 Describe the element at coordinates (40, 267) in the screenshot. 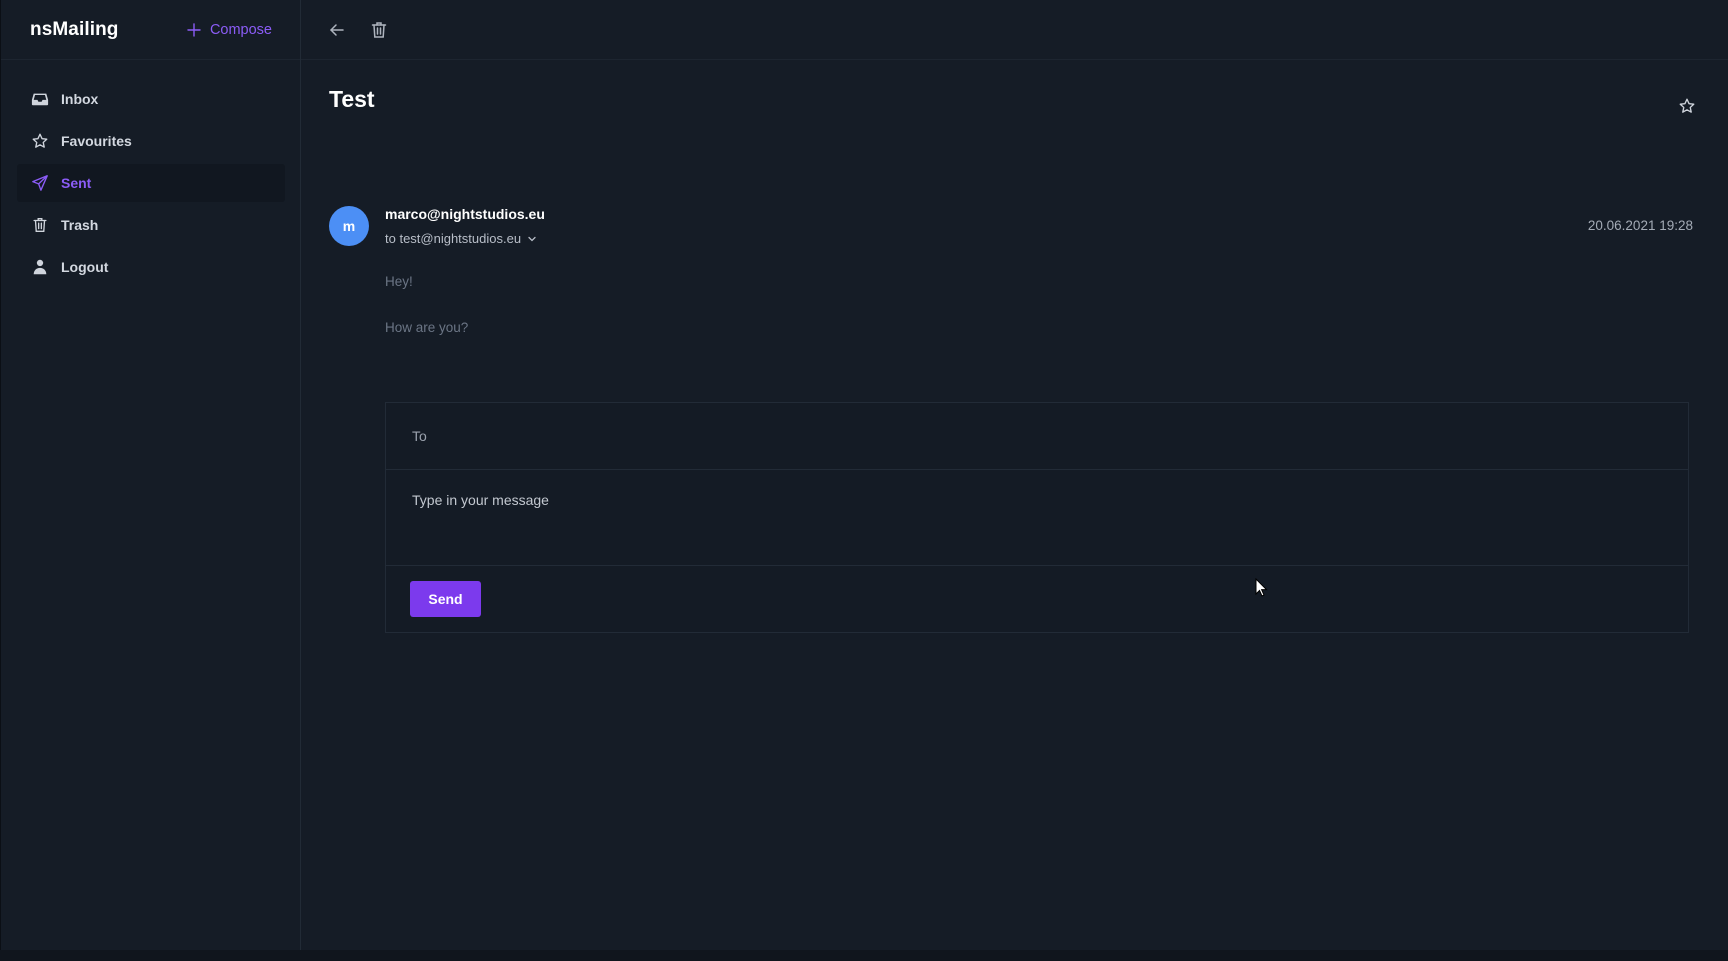

I see `user-icon` at that location.